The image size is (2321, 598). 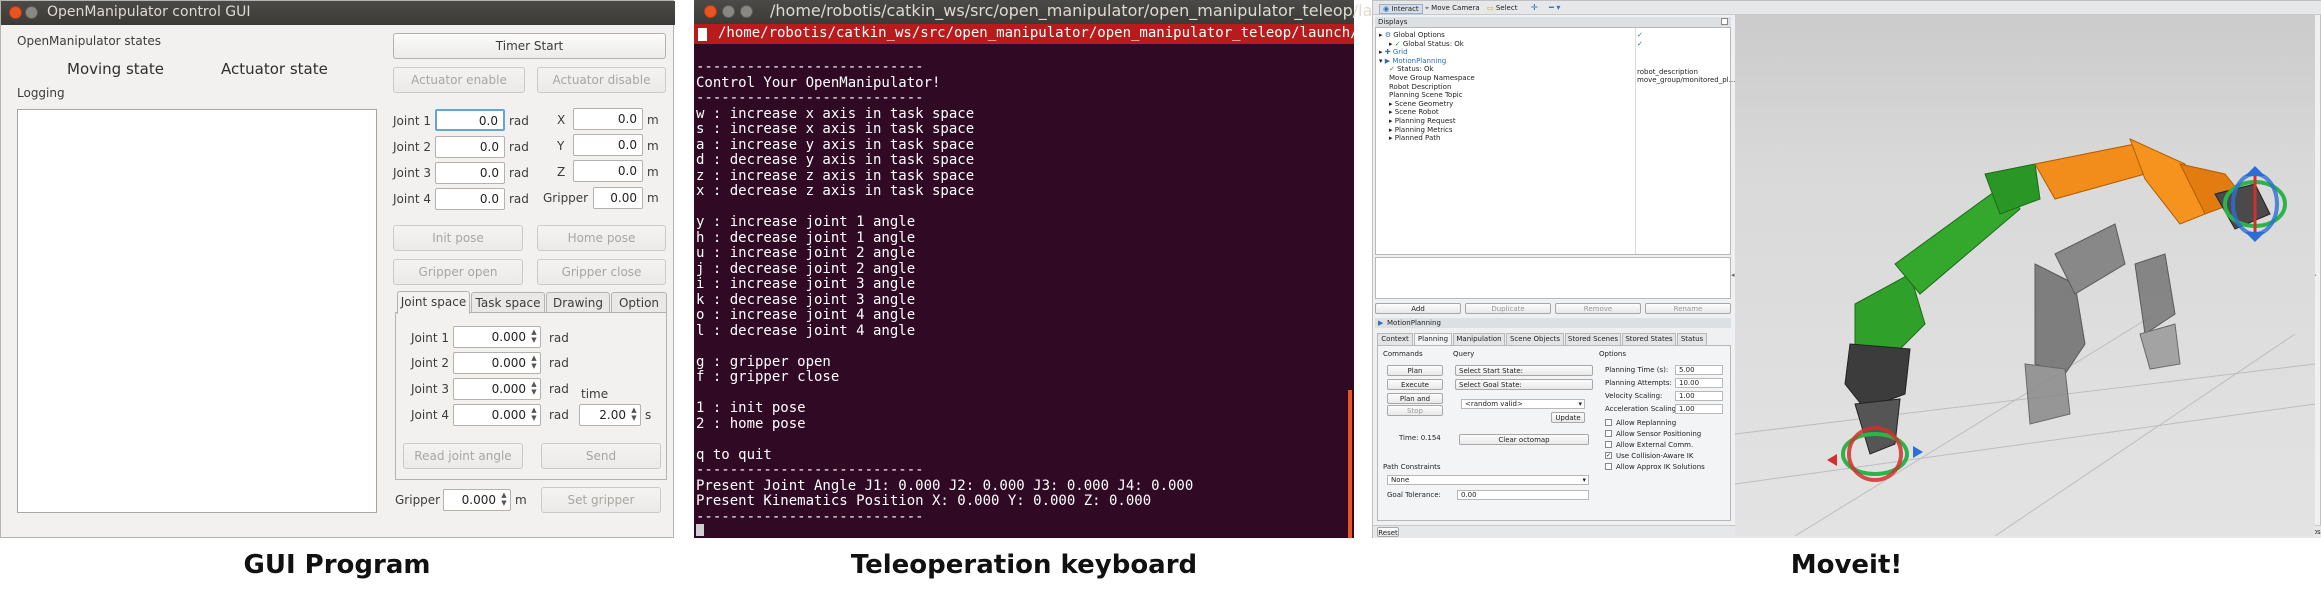 I want to click on tab-task-space: Task space, so click(x=508, y=302).